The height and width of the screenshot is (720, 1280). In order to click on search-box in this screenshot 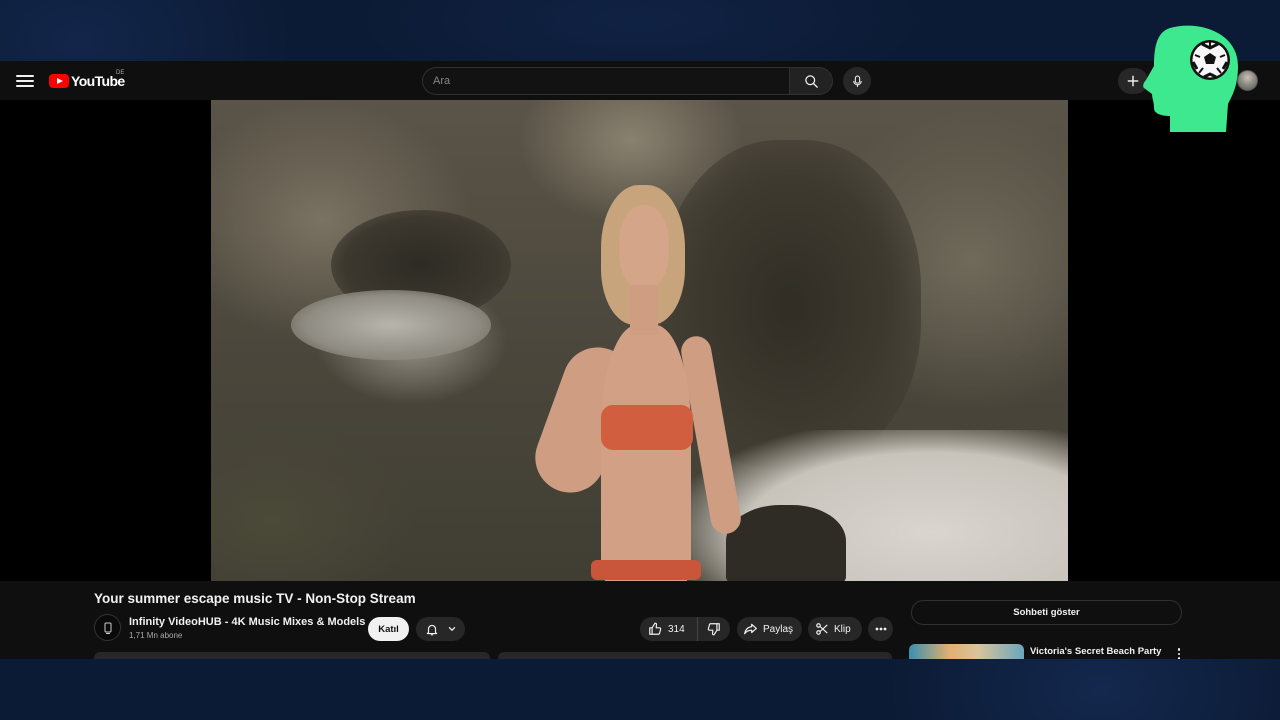, I will do `click(605, 81)`.